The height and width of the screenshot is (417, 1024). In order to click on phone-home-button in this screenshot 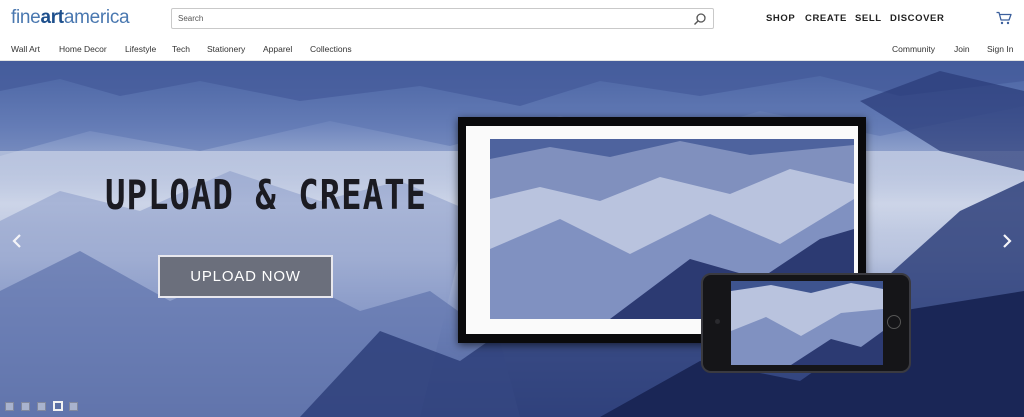, I will do `click(894, 322)`.